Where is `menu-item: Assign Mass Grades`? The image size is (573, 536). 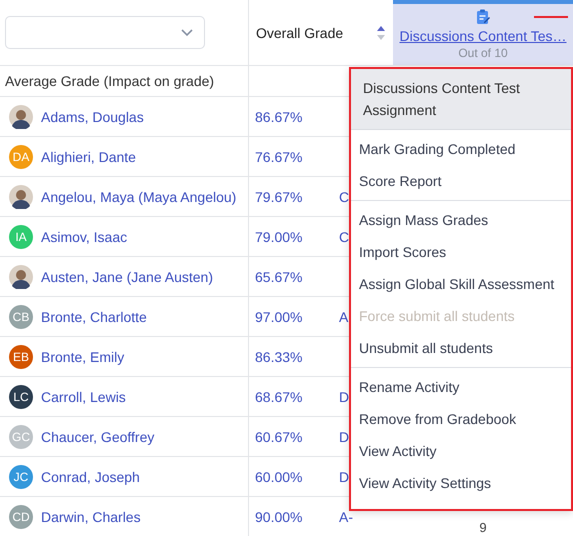 menu-item: Assign Mass Grades is located at coordinates (461, 220).